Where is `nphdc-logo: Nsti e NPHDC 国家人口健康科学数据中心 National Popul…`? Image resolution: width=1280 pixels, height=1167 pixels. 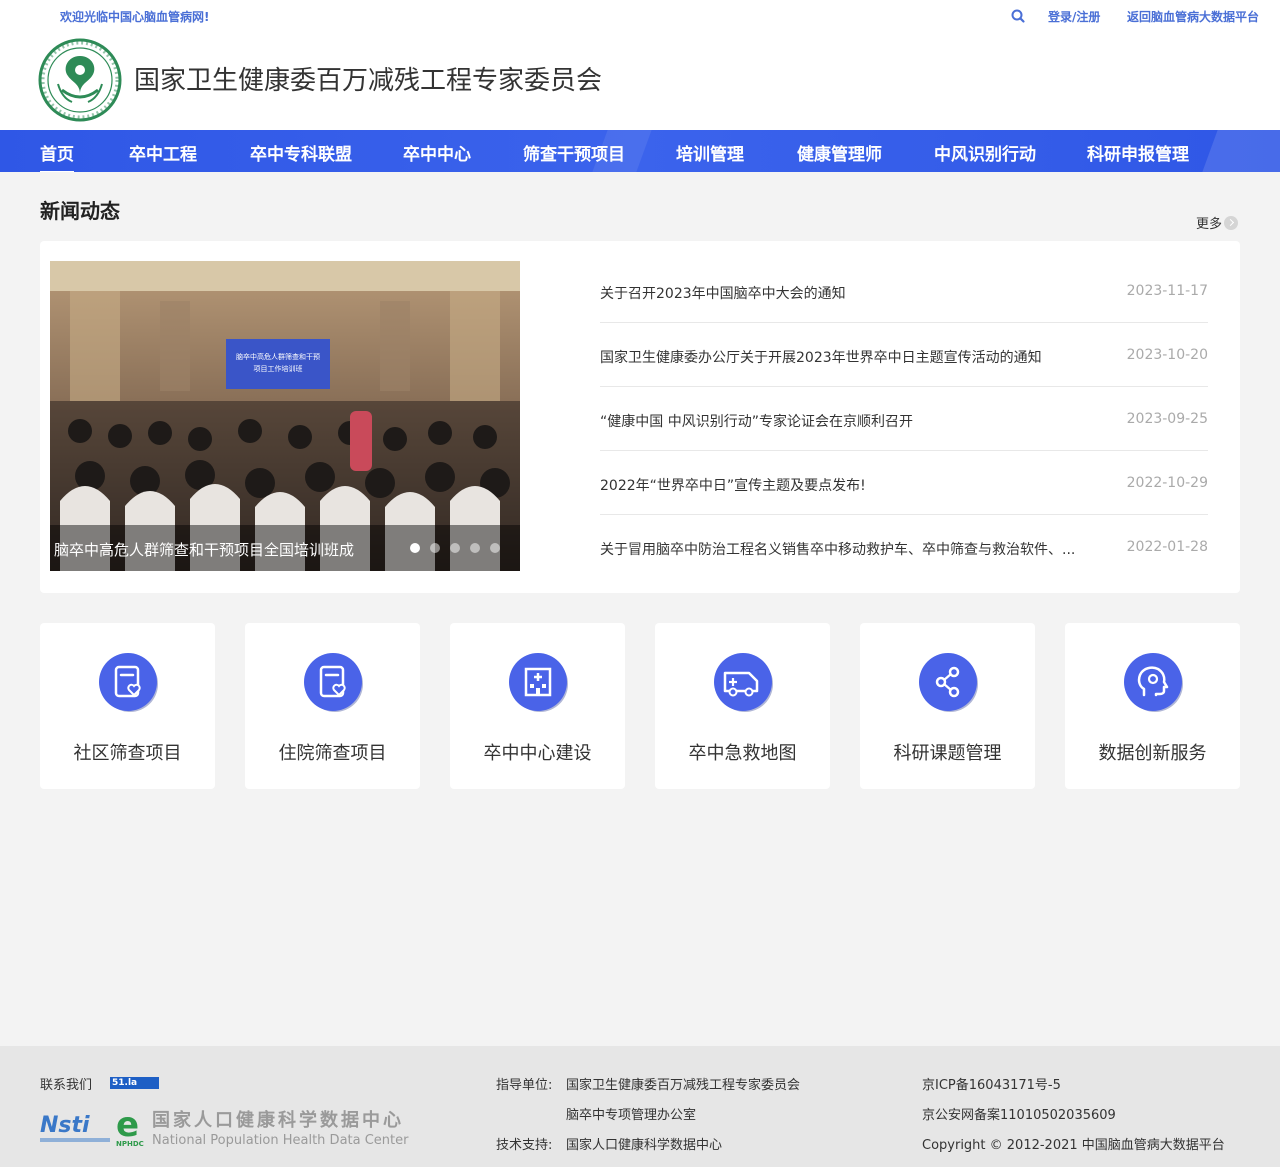
nphdc-logo: Nsti e NPHDC 国家人口健康科学数据中心 National Popul… is located at coordinates (230, 1127).